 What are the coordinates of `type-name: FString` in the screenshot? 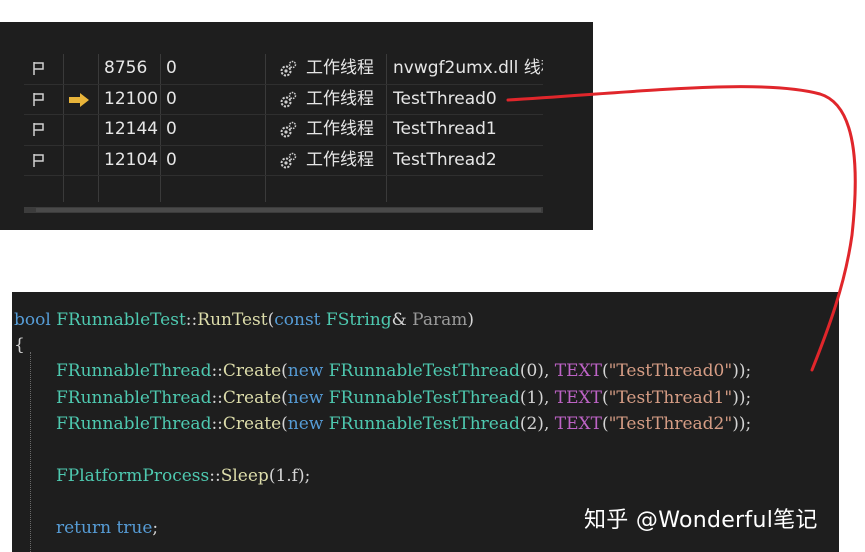 It's located at (358, 320).